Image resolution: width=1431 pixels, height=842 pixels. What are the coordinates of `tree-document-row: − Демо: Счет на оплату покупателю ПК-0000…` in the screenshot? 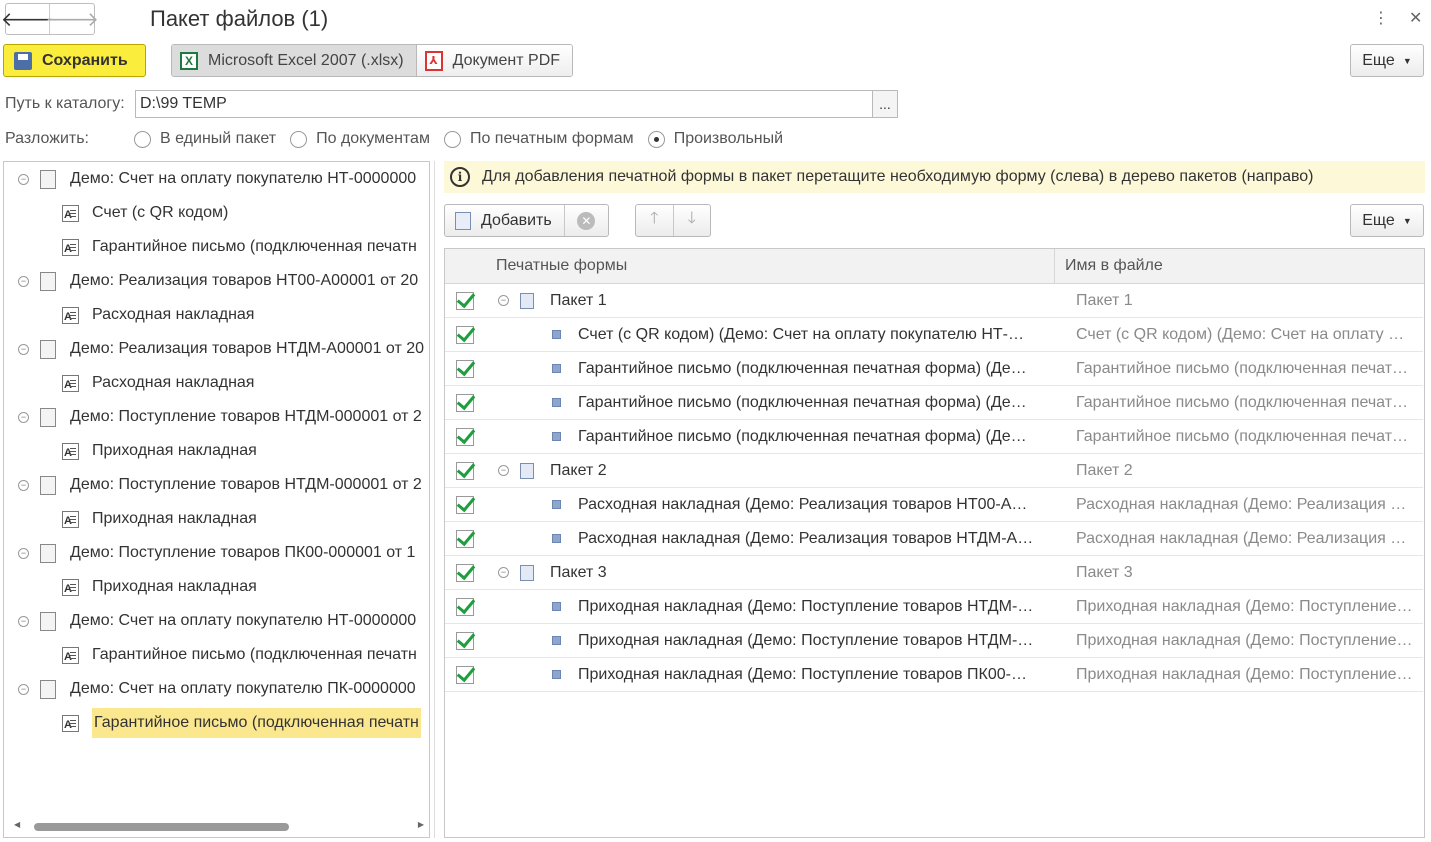 It's located at (217, 689).